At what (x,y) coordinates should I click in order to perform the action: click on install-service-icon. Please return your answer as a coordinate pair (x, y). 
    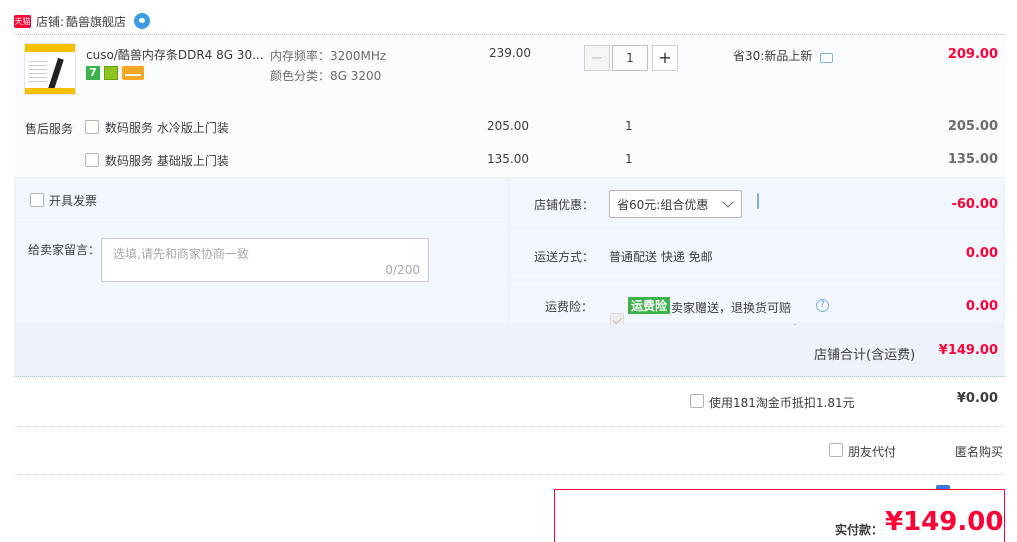
    Looking at the image, I should click on (111, 73).